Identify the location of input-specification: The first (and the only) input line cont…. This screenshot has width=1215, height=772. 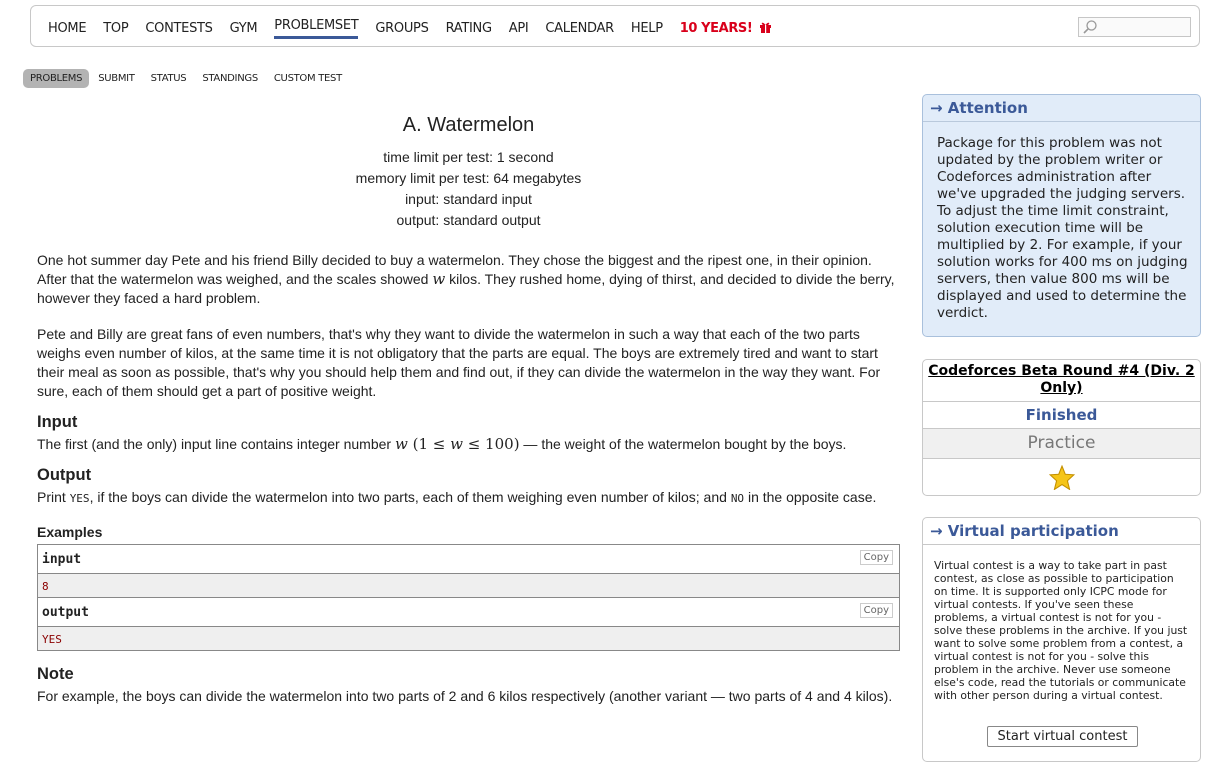
(468, 444).